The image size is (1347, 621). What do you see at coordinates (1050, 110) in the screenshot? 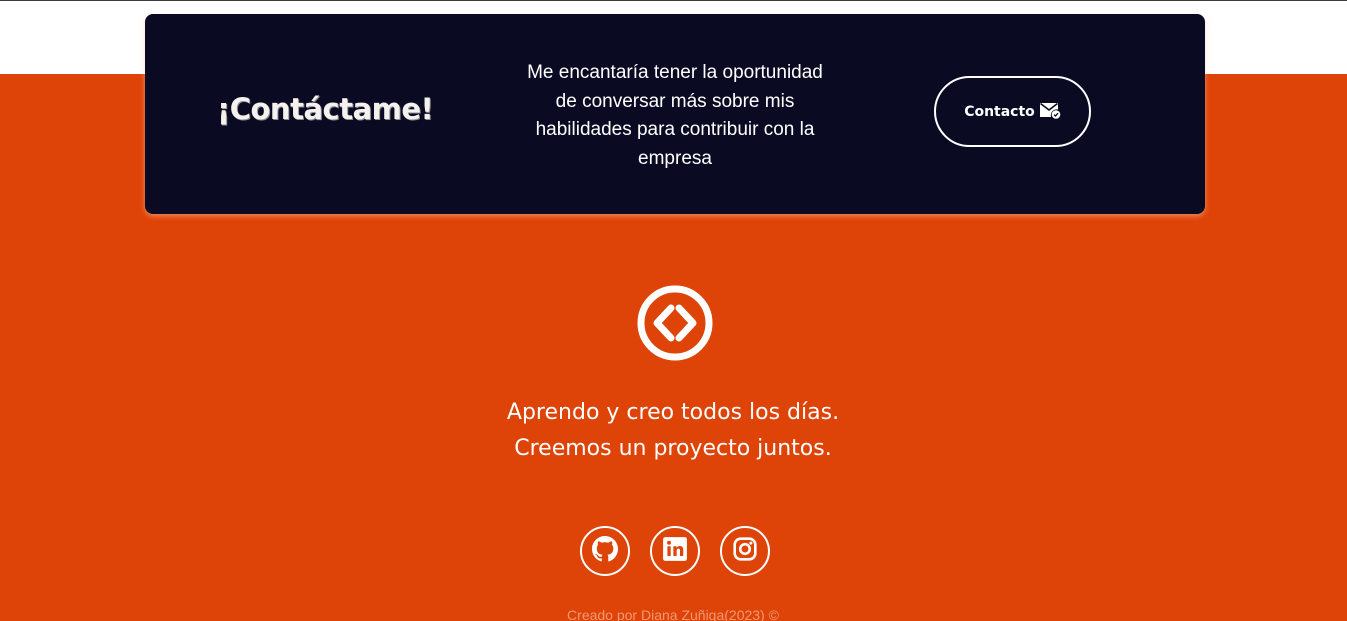
I see `mail-check-icon` at bounding box center [1050, 110].